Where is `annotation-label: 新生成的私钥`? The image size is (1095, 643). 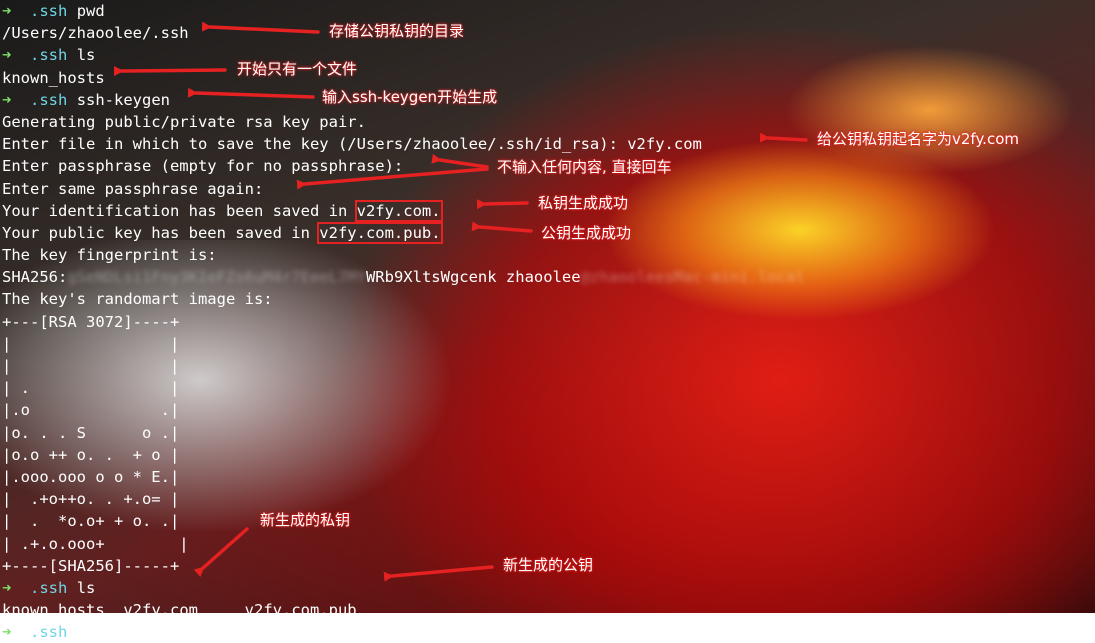
annotation-label: 新生成的私钥 is located at coordinates (305, 520).